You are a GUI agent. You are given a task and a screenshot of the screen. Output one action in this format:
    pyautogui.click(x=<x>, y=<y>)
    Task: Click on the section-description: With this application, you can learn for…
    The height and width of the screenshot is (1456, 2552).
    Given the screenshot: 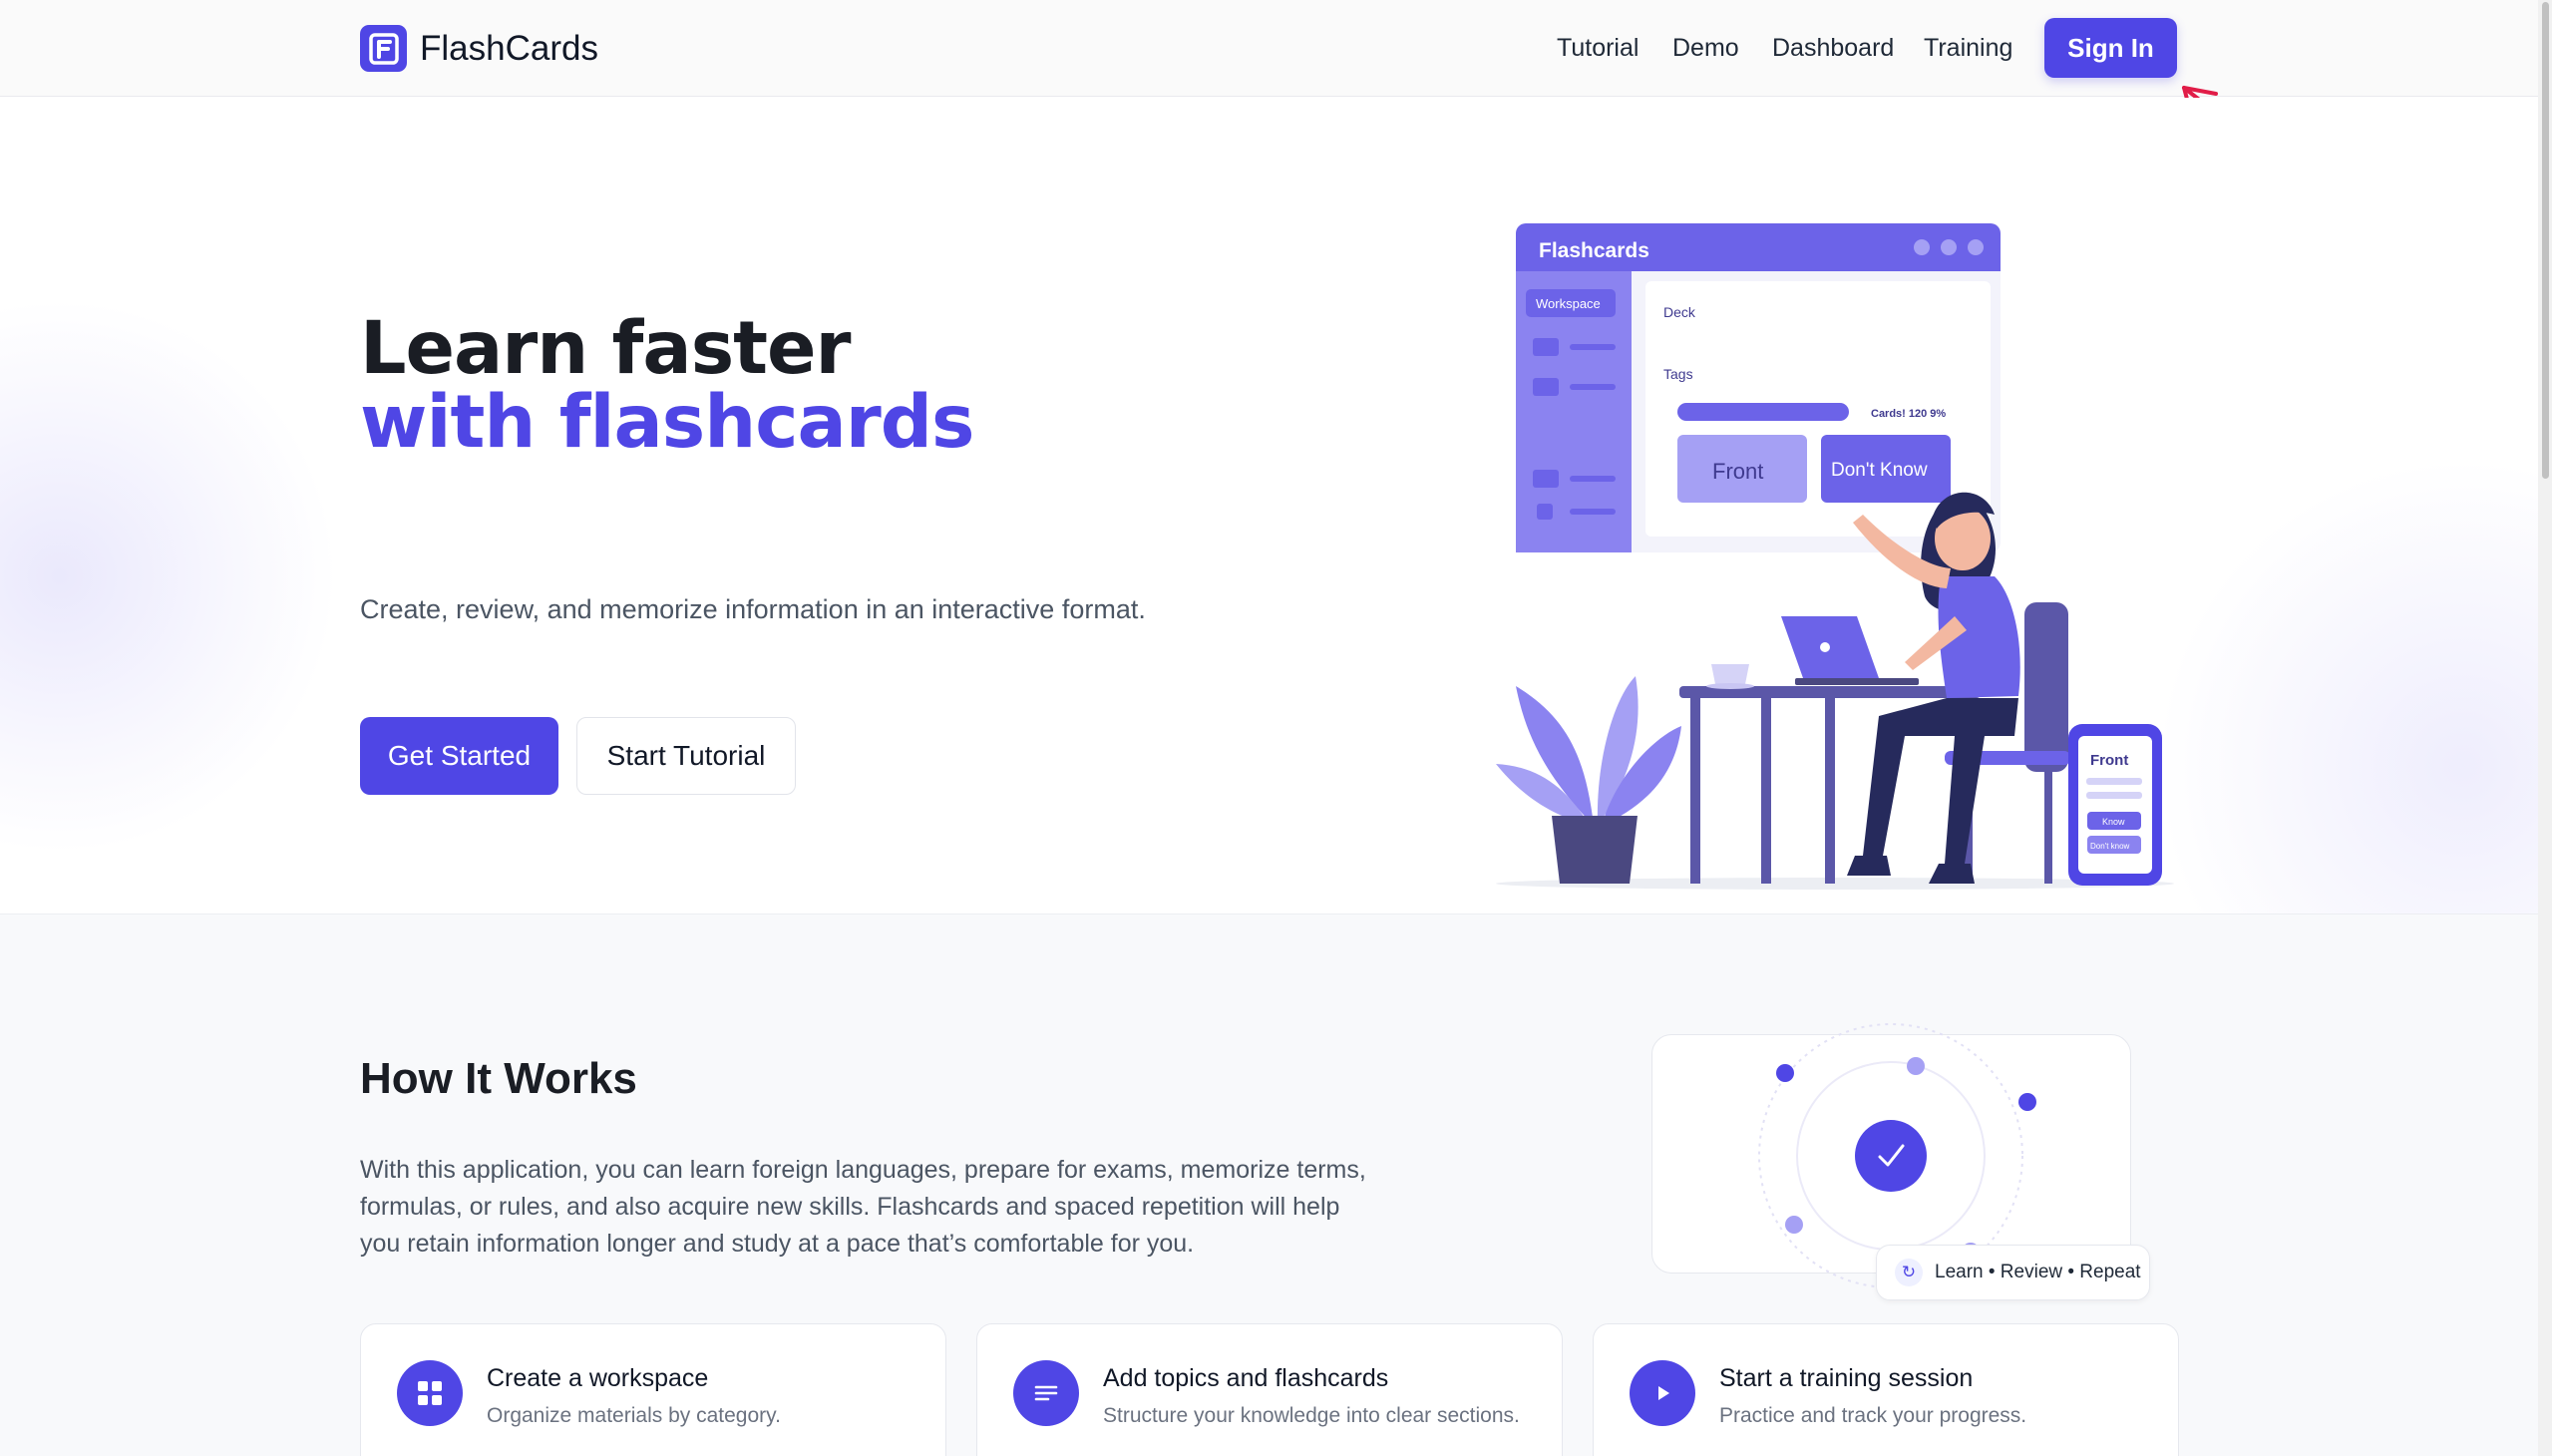 What is the action you would take?
    pyautogui.click(x=863, y=1207)
    